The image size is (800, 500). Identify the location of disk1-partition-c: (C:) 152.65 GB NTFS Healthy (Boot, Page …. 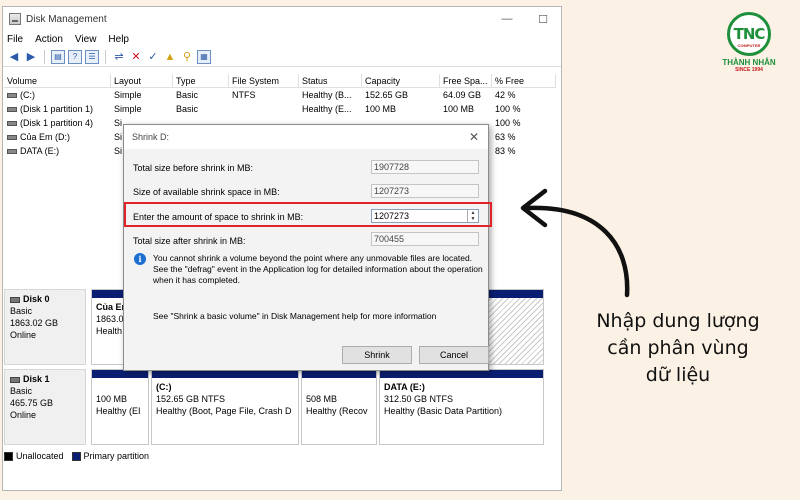
(225, 407).